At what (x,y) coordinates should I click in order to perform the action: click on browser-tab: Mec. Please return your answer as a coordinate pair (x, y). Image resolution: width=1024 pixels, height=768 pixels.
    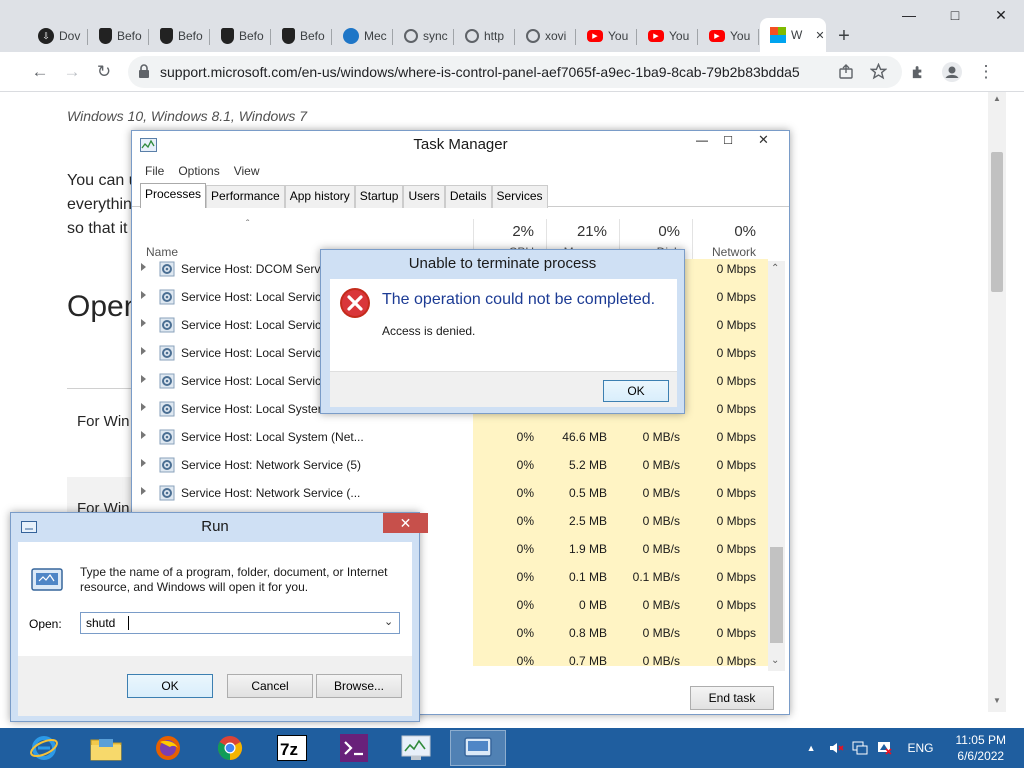
    Looking at the image, I should click on (363, 36).